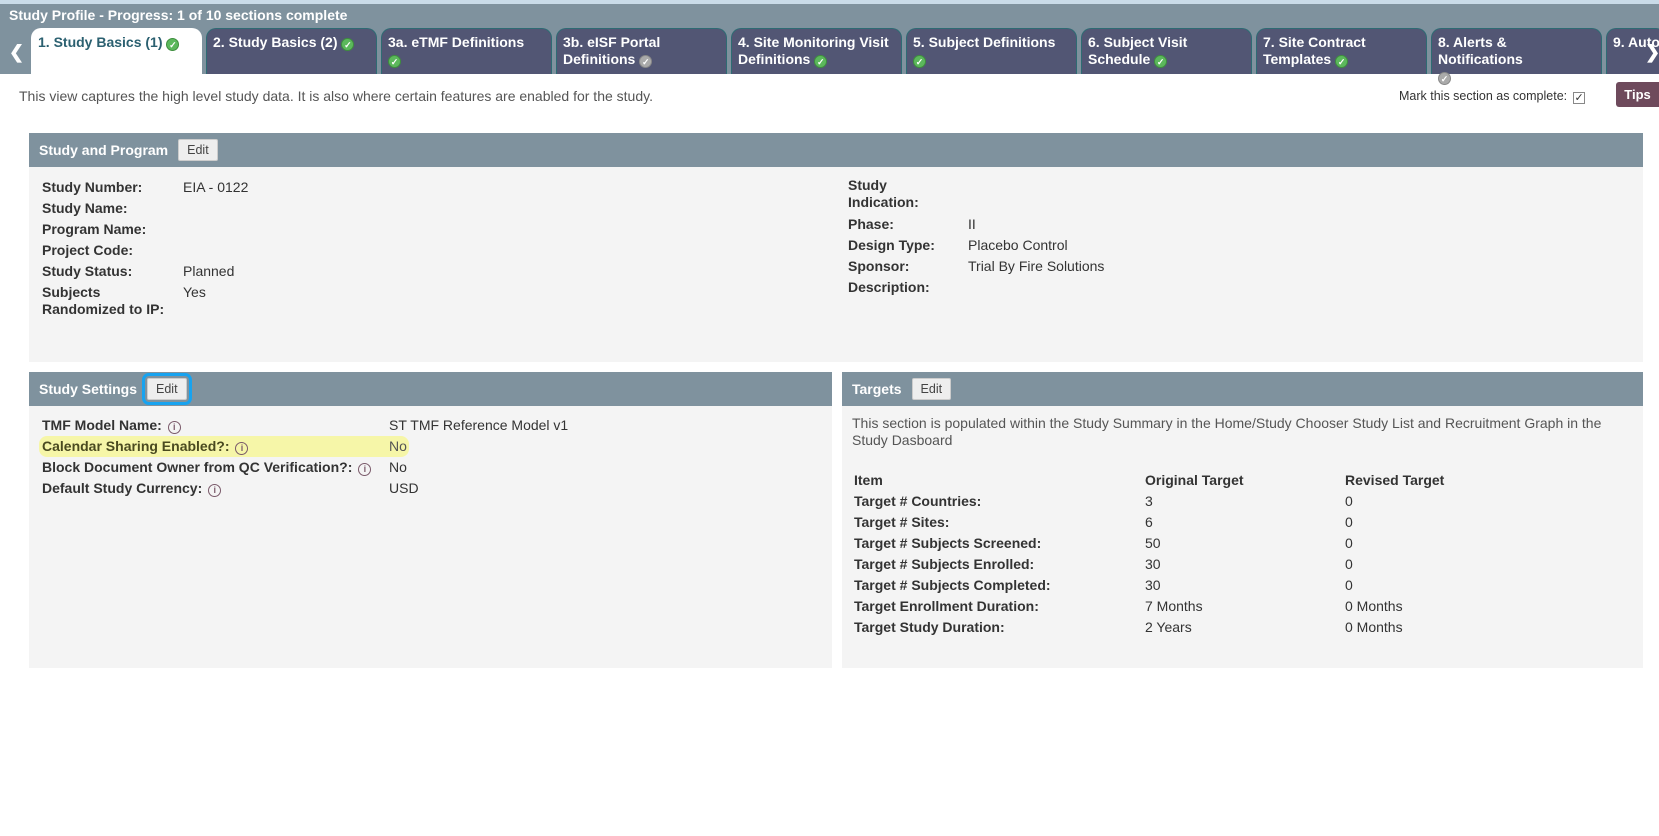  What do you see at coordinates (456, 42) in the screenshot?
I see `tab-label: 3a. eTMF Definitions` at bounding box center [456, 42].